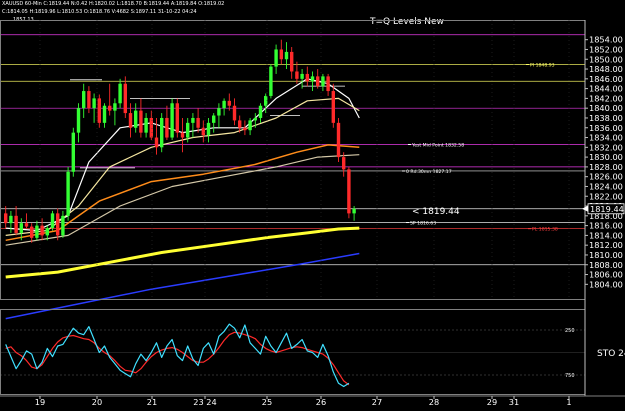  Describe the element at coordinates (570, 376) in the screenshot. I see `stochastic-tick-label: 750` at that location.